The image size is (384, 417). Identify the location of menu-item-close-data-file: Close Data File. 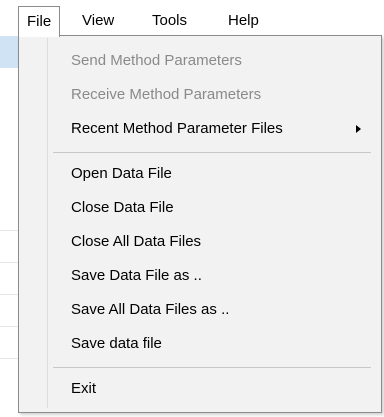
(200, 208).